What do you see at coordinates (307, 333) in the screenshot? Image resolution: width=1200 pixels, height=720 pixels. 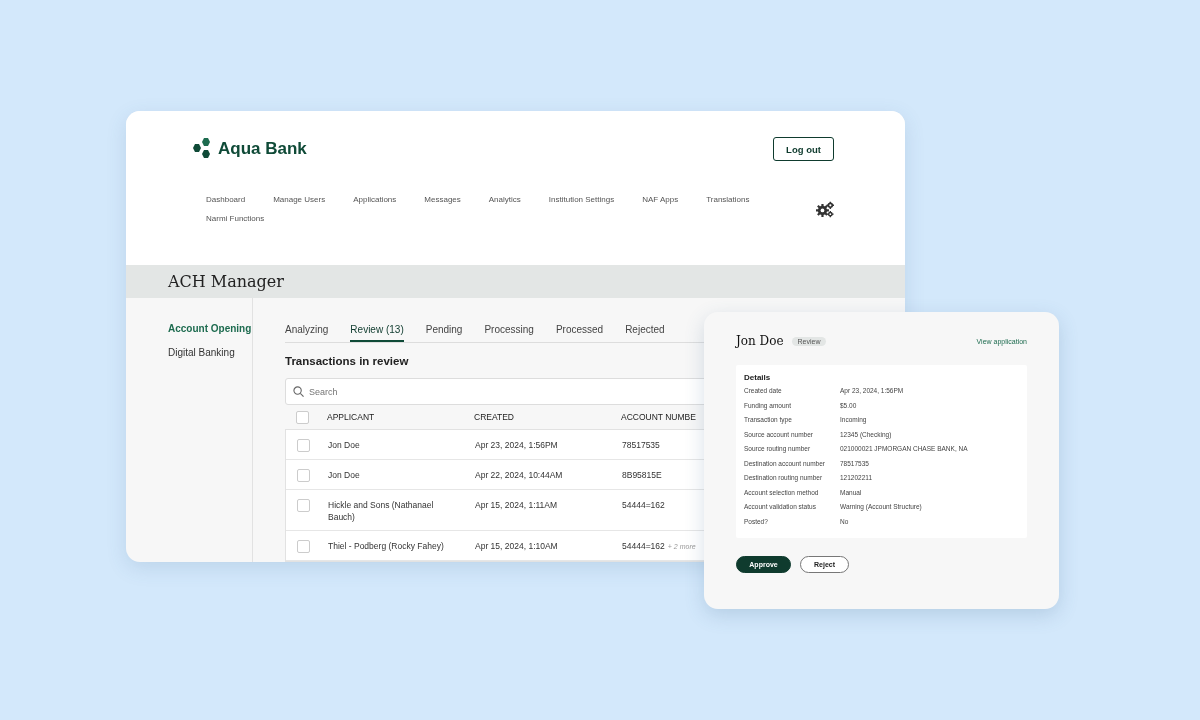 I see `tab: Analyzing` at bounding box center [307, 333].